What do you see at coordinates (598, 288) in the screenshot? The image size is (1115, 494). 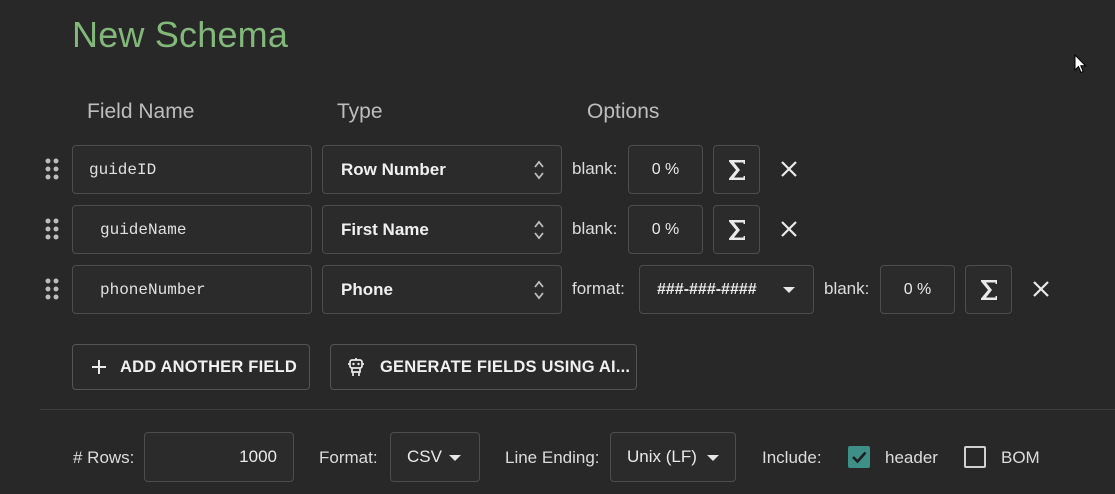 I see `format-label: format:` at bounding box center [598, 288].